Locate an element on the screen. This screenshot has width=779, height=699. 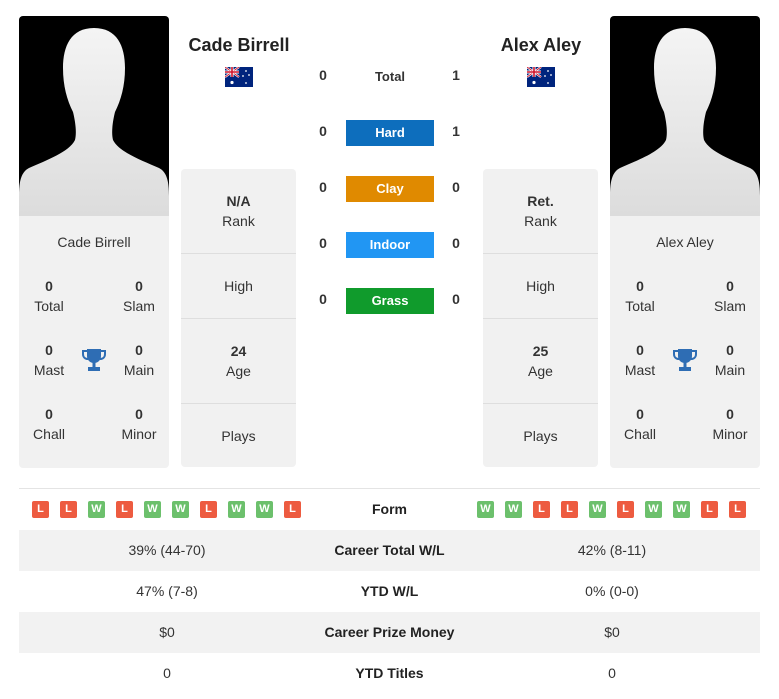
h2h-indoor-p1: 0 is located at coordinates (323, 243).